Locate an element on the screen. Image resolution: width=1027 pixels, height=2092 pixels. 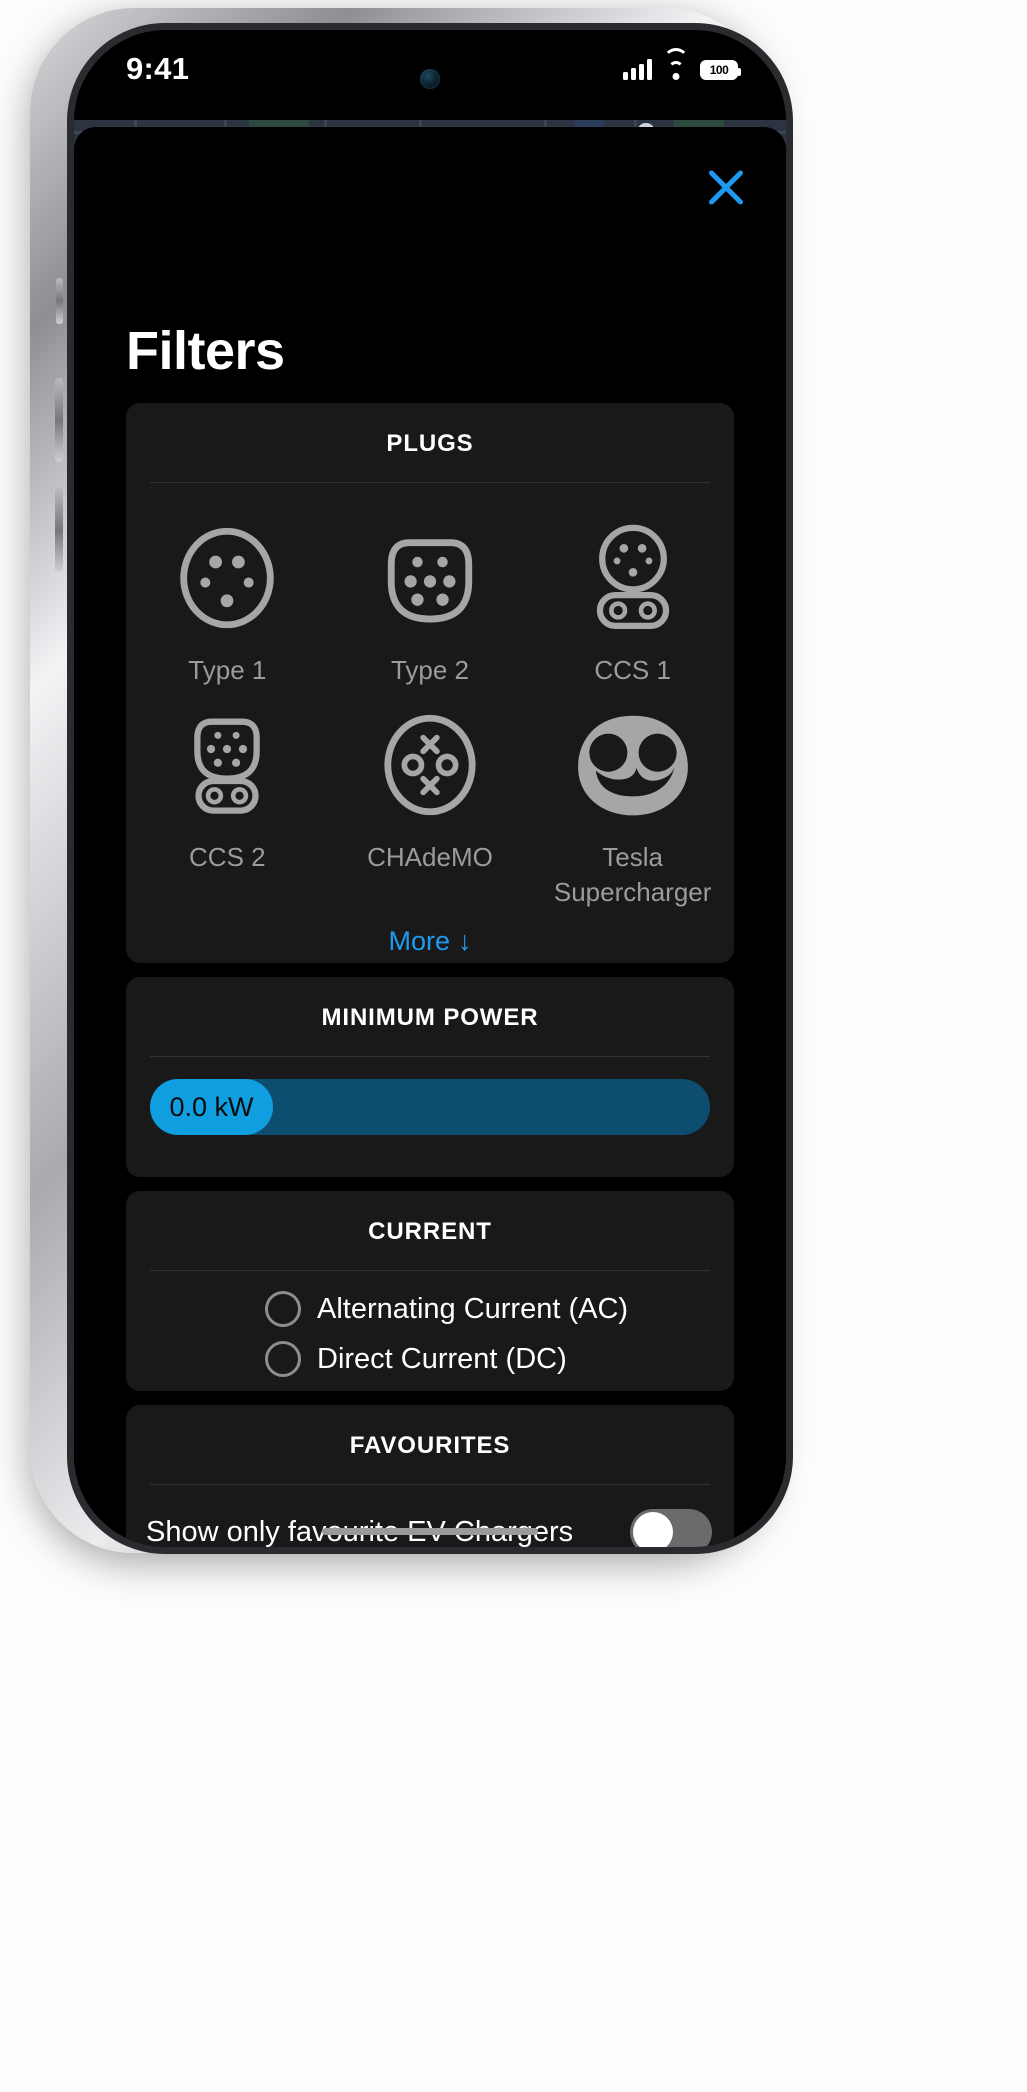
plug-chademo-icon is located at coordinates (430, 765).